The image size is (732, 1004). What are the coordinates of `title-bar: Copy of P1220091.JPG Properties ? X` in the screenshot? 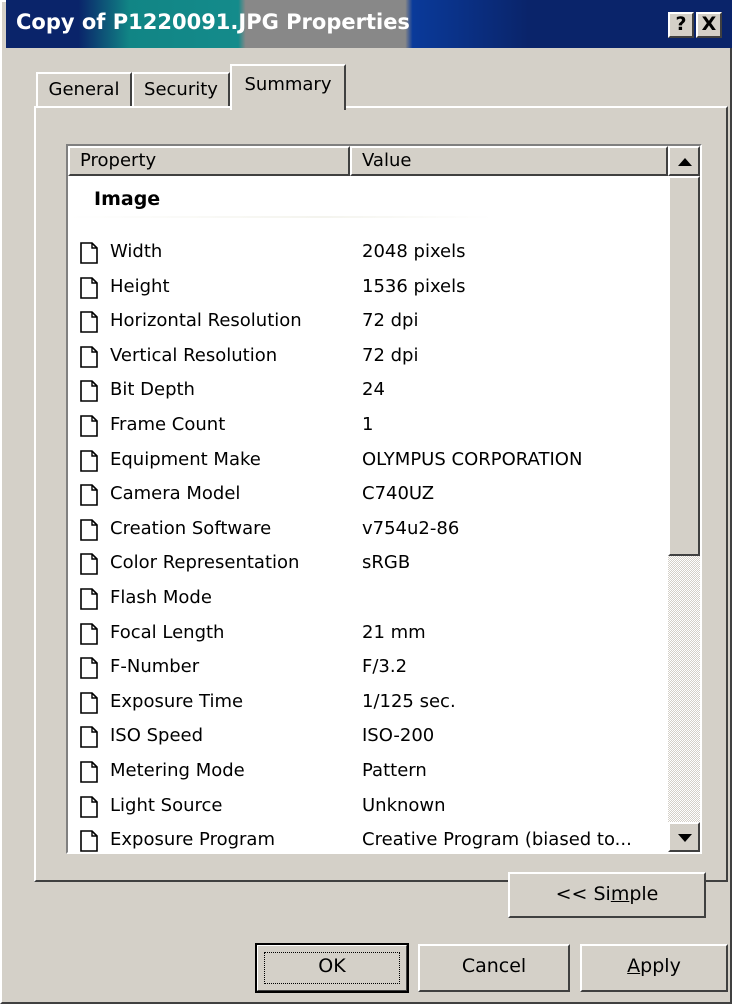 It's located at (369, 24).